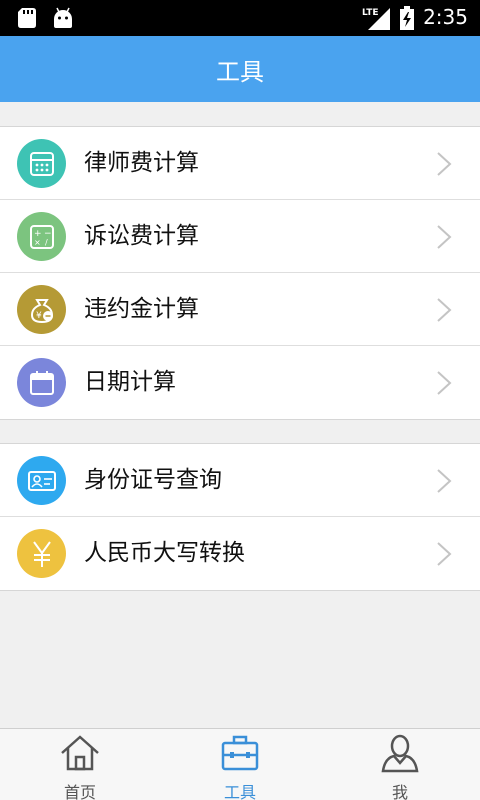  What do you see at coordinates (41, 480) in the screenshot?
I see `id-card-icon` at bounding box center [41, 480].